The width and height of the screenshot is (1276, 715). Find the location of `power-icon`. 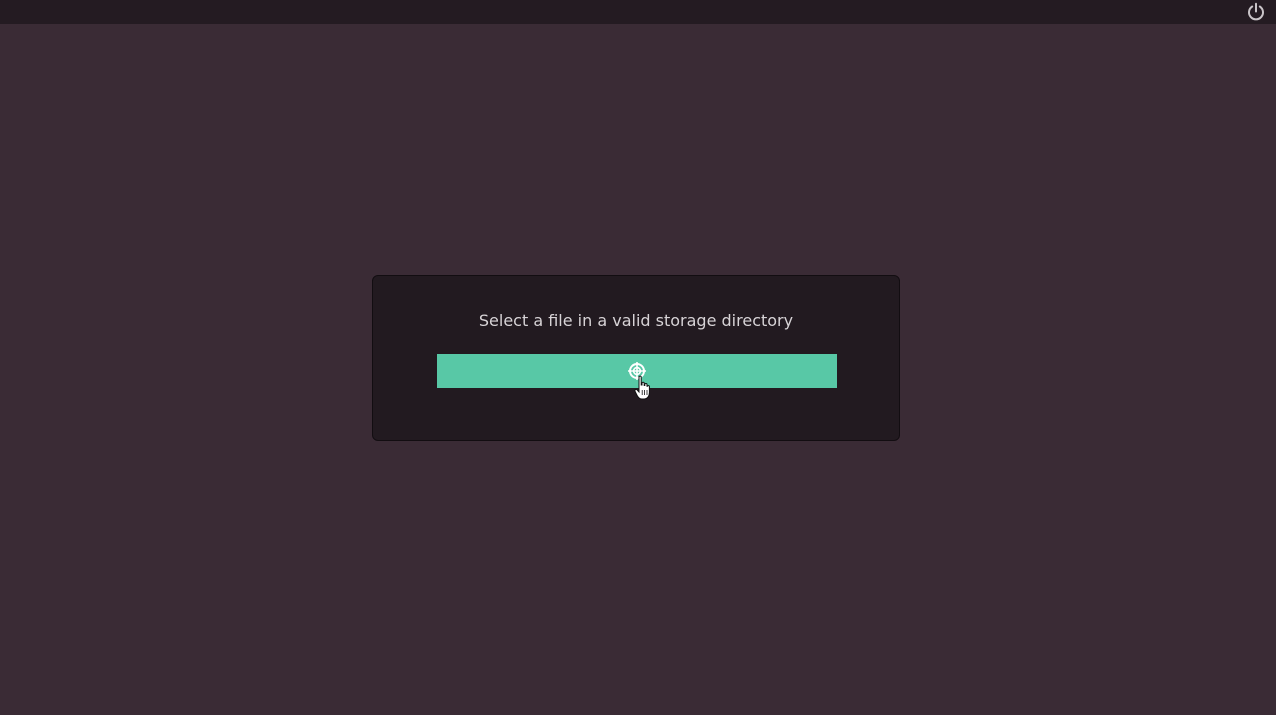

power-icon is located at coordinates (1256, 11).